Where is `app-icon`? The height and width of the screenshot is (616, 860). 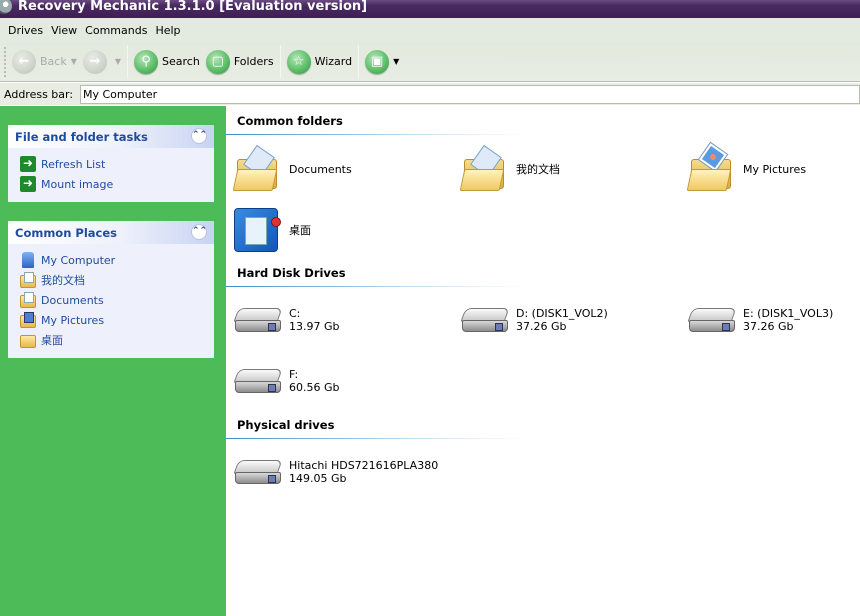
app-icon is located at coordinates (6, 7).